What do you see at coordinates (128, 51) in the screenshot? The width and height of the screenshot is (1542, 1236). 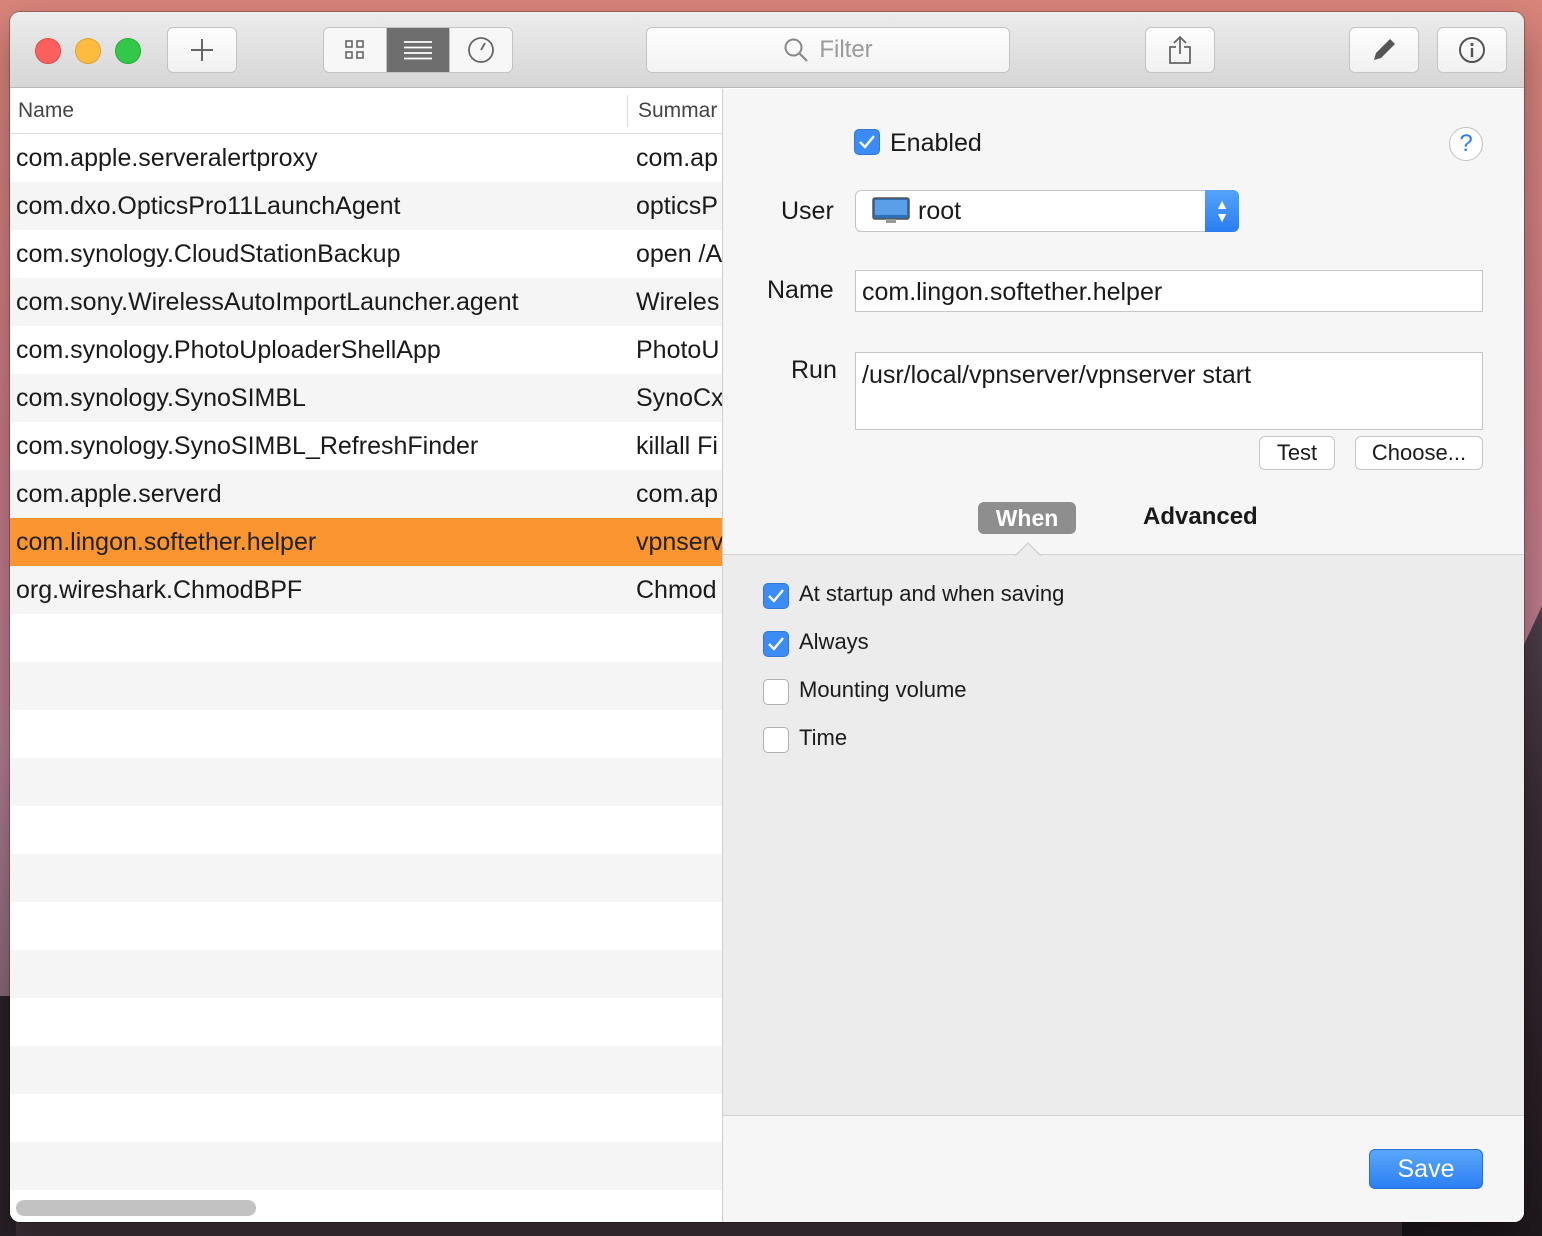 I see `zoom-window-button` at bounding box center [128, 51].